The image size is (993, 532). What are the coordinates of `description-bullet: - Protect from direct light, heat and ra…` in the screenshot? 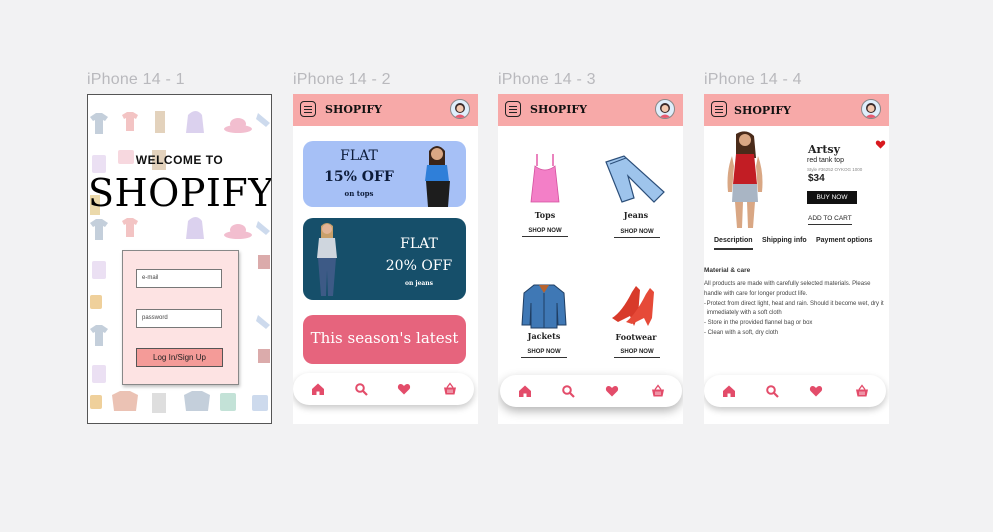 It's located at (794, 308).